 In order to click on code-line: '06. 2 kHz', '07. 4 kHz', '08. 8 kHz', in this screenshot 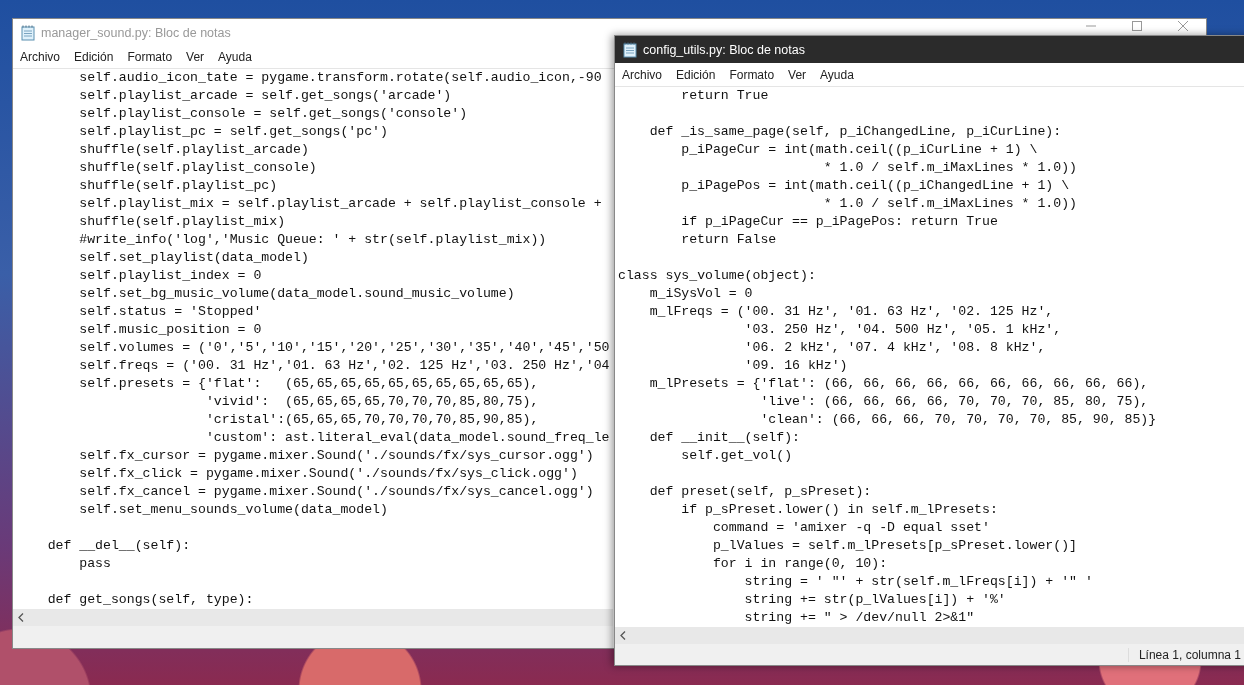, I will do `click(895, 347)`.